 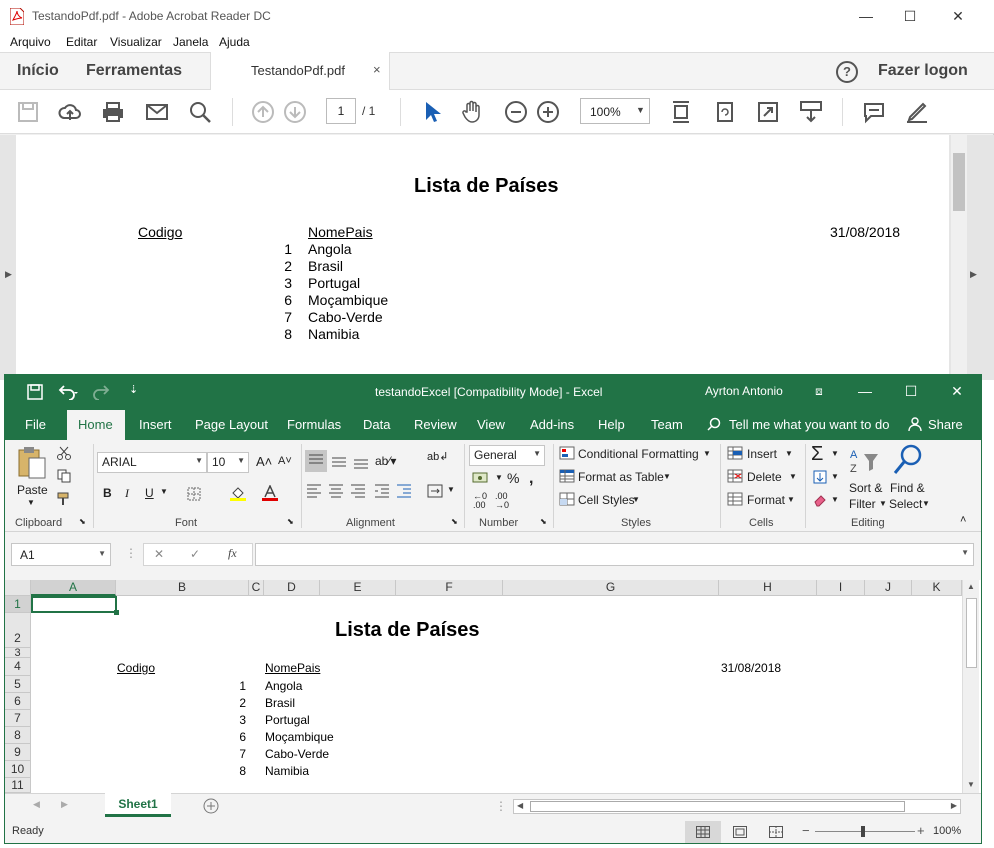 What do you see at coordinates (149, 493) in the screenshot?
I see `underline-icon: U` at bounding box center [149, 493].